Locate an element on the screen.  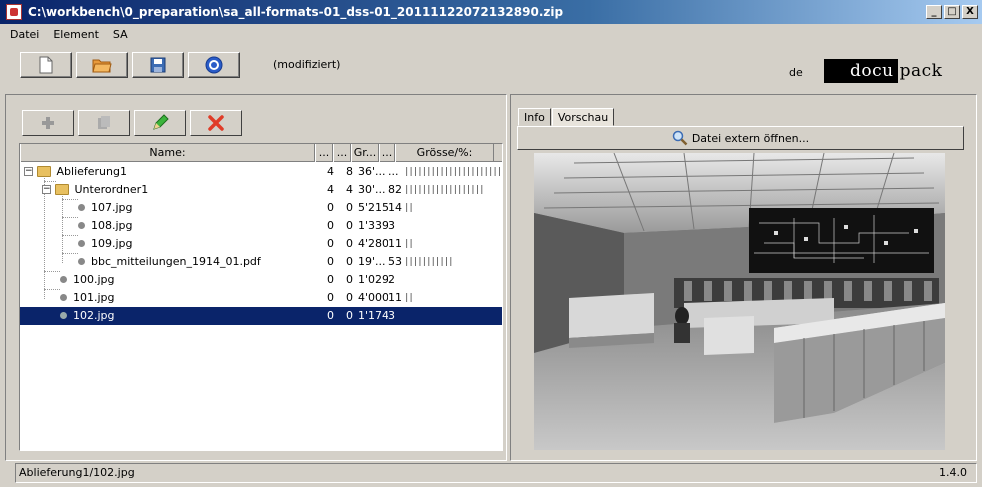
cell-size: 5'215 is located at coordinates (373, 207).